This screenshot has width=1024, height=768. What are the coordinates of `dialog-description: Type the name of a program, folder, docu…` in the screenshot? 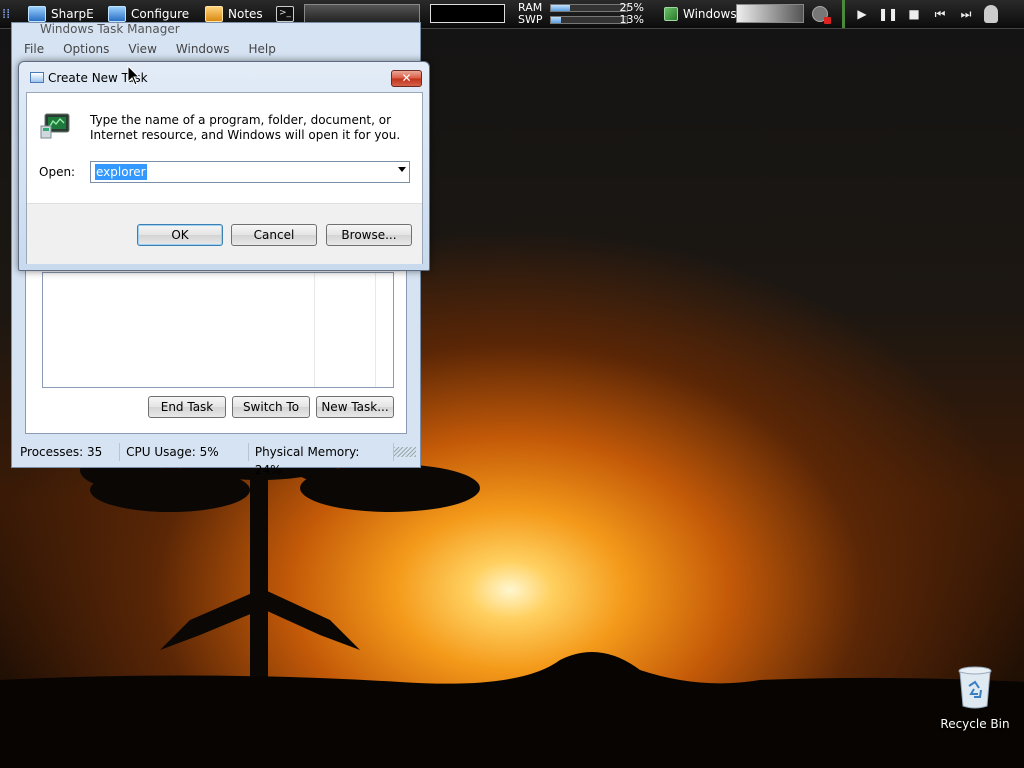 It's located at (245, 127).